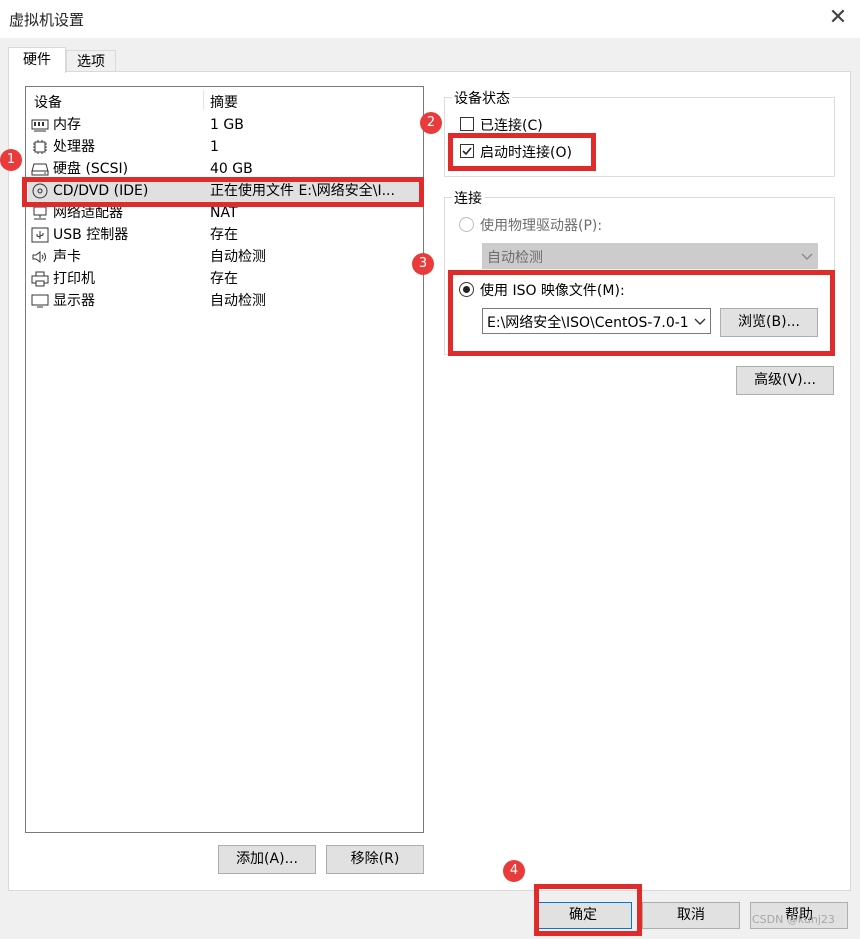 This screenshot has width=860, height=939. Describe the element at coordinates (482, 98) in the screenshot. I see `device-status-title: 设备状态` at that location.